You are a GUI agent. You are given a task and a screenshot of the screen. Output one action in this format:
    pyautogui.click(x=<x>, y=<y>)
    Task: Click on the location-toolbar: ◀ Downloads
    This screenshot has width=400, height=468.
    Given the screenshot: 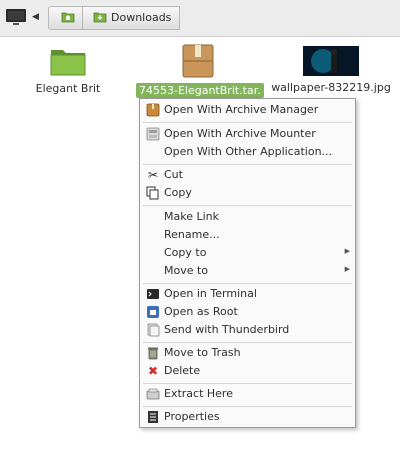 What is the action you would take?
    pyautogui.click(x=200, y=18)
    